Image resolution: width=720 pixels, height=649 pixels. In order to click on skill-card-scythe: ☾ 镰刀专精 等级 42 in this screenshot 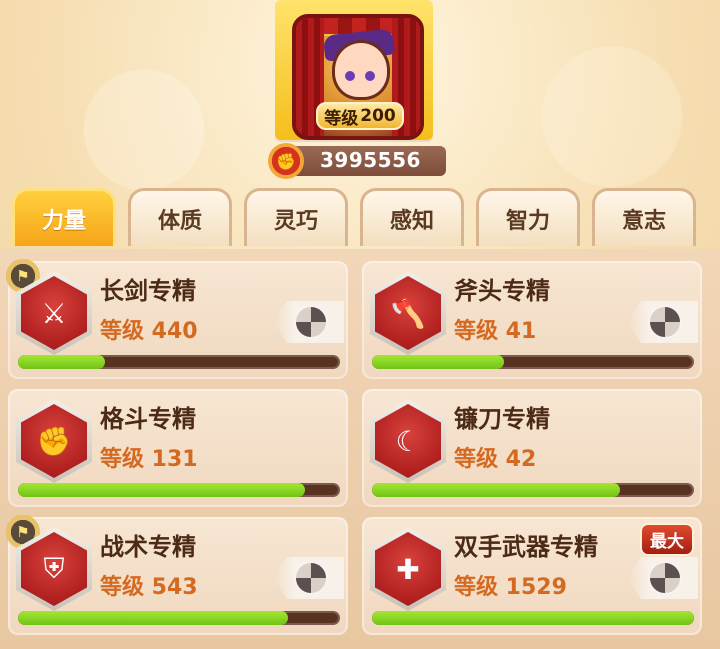, I will do `click(532, 448)`.